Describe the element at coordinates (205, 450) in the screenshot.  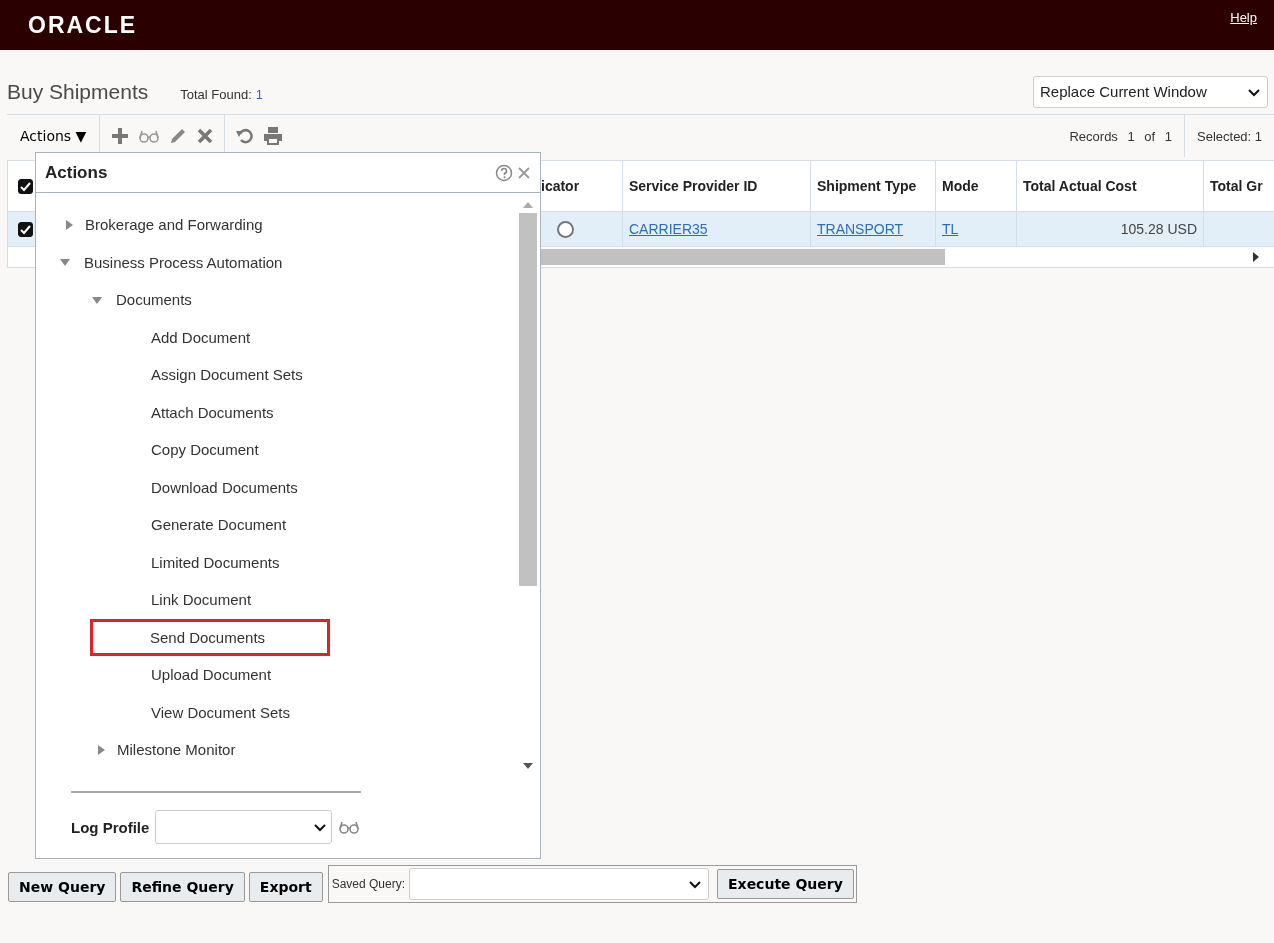
I see `action-item: Copy Document` at that location.